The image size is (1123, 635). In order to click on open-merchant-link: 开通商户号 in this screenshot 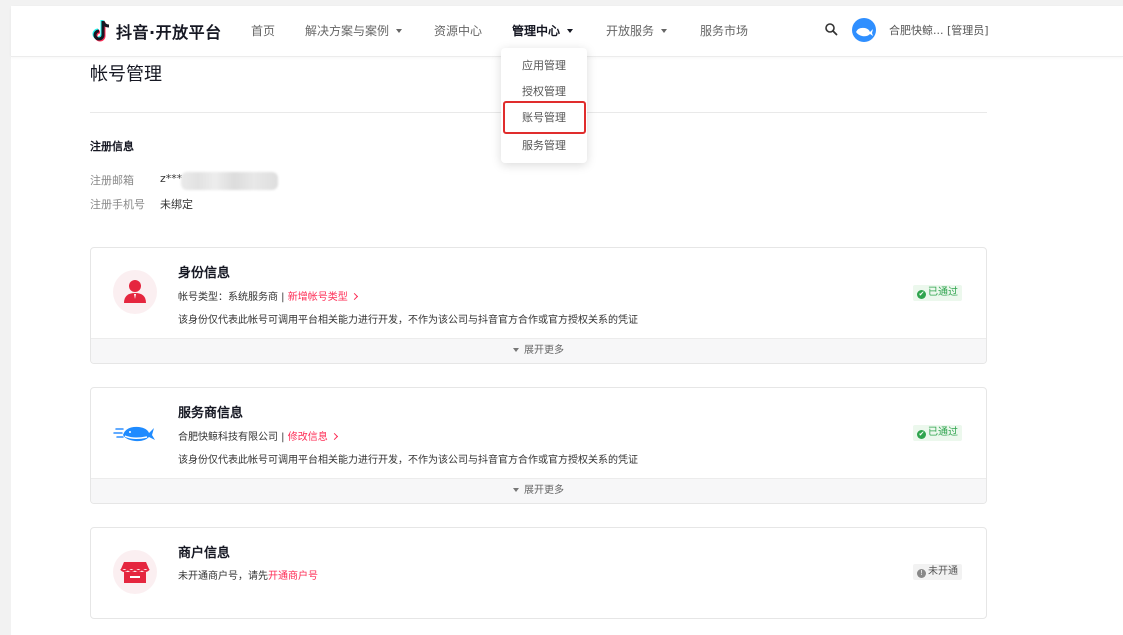, I will do `click(293, 576)`.